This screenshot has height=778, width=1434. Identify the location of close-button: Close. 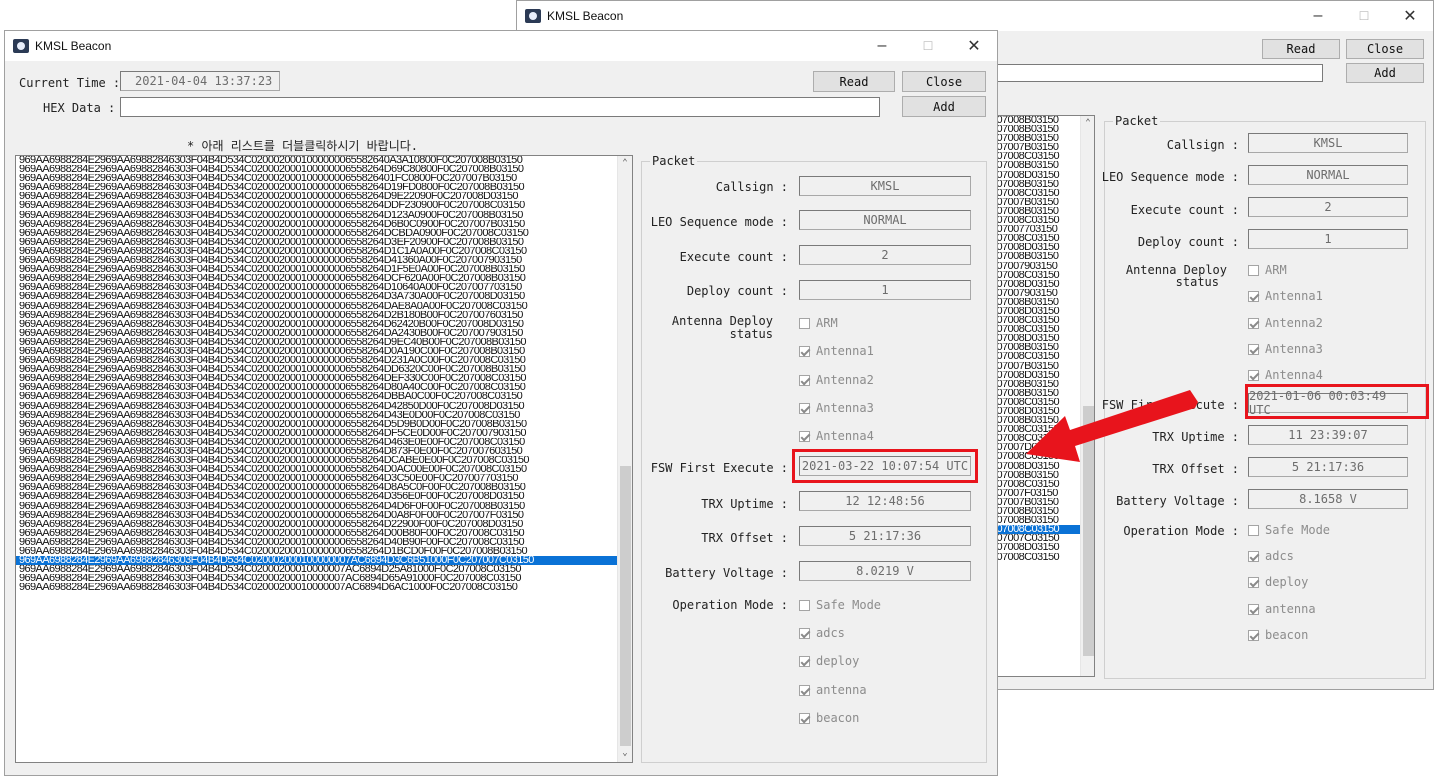
(944, 81).